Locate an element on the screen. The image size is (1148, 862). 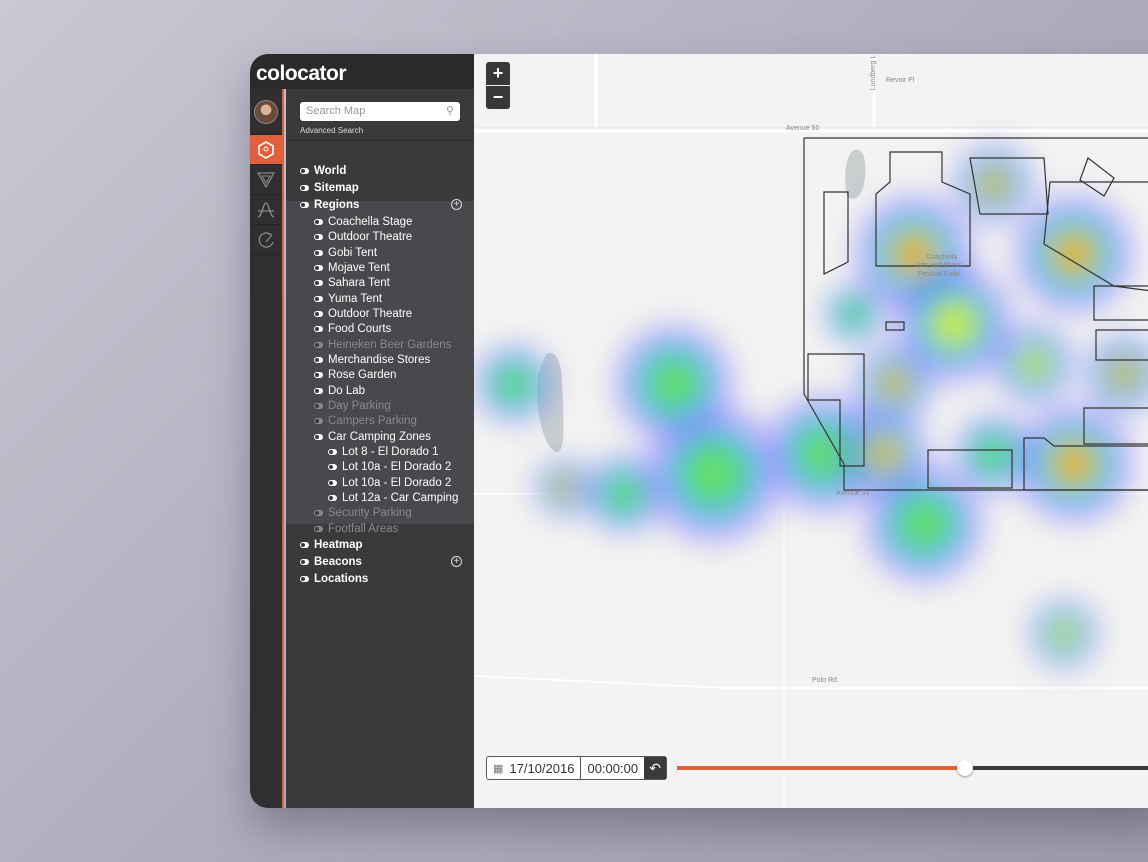
date-field: ▦ 17/10/2016 is located at coordinates (534, 768).